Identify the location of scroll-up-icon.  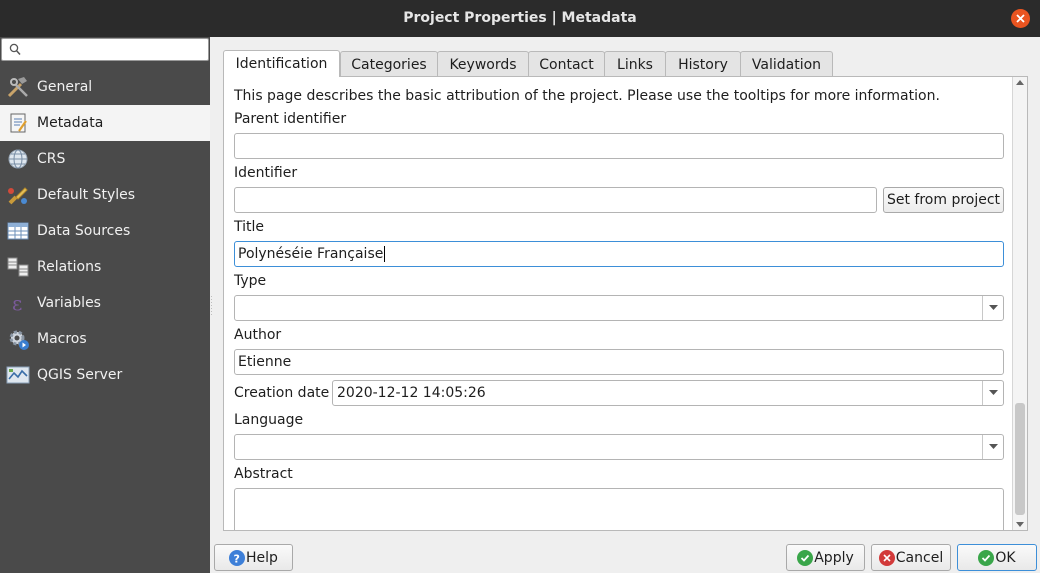
(1020, 82).